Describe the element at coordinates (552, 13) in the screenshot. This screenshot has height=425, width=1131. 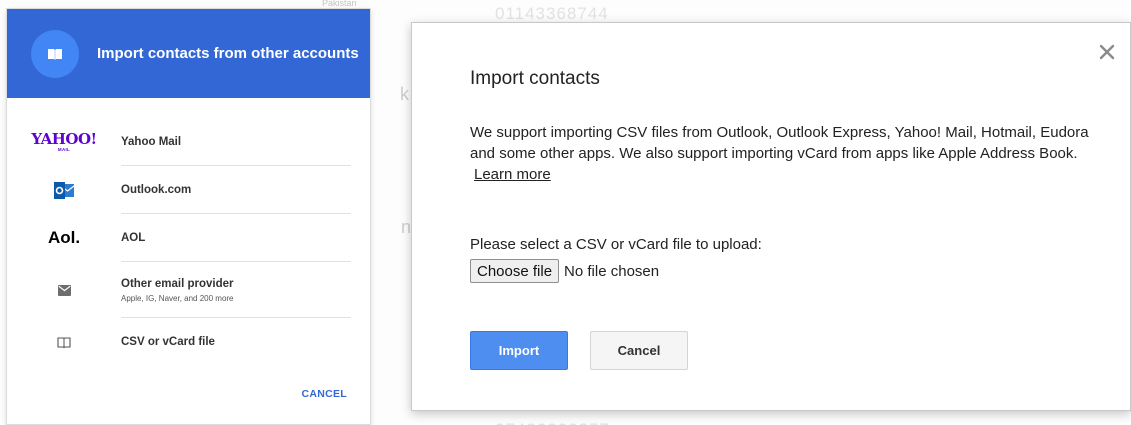
I see `background-phone-number-top: 01143368744` at that location.